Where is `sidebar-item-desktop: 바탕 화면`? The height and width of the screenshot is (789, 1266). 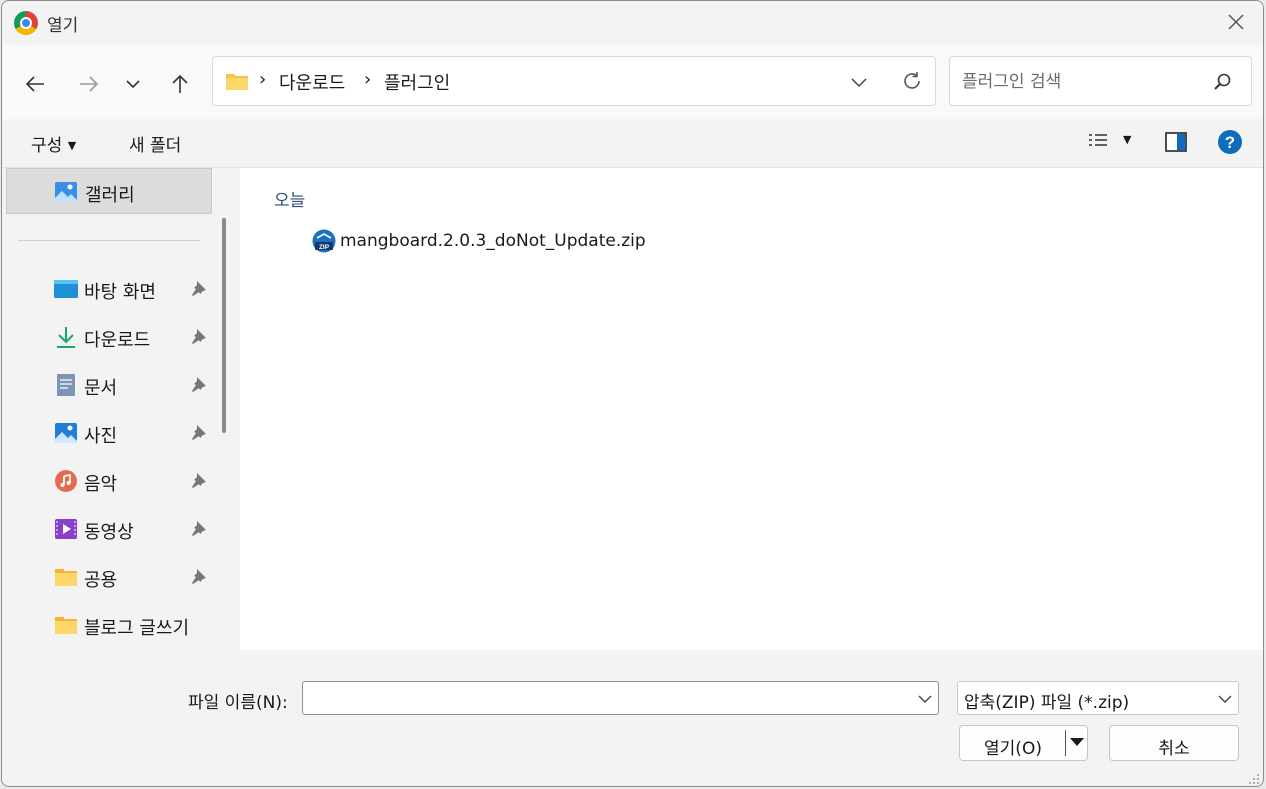
sidebar-item-desktop: 바탕 화면 is located at coordinates (109, 289).